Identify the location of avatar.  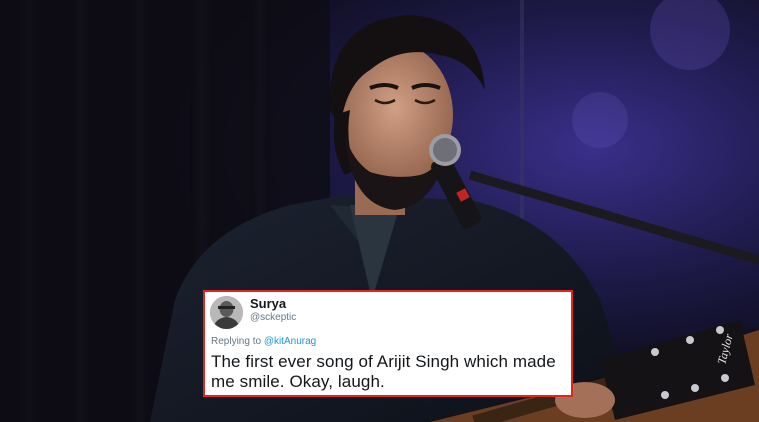
(226, 312).